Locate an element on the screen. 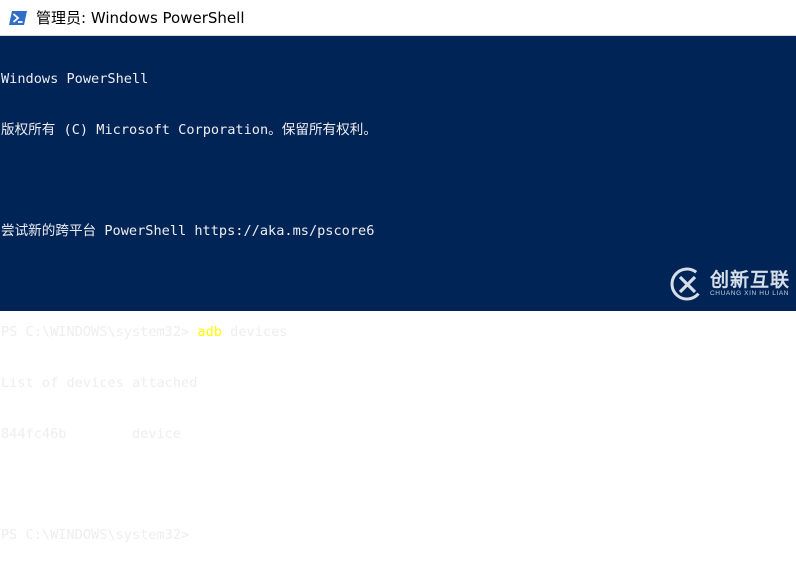  chuangxin-logo-icon is located at coordinates (687, 284).